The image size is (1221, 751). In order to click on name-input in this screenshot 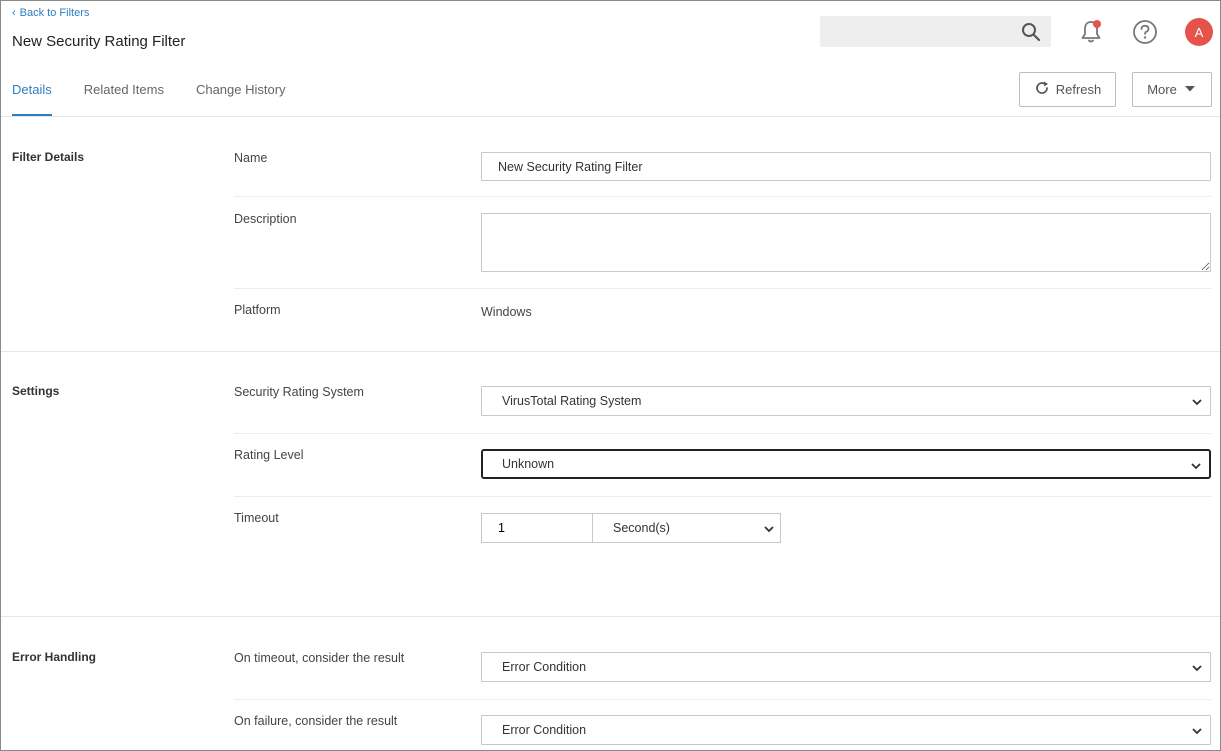, I will do `click(846, 166)`.